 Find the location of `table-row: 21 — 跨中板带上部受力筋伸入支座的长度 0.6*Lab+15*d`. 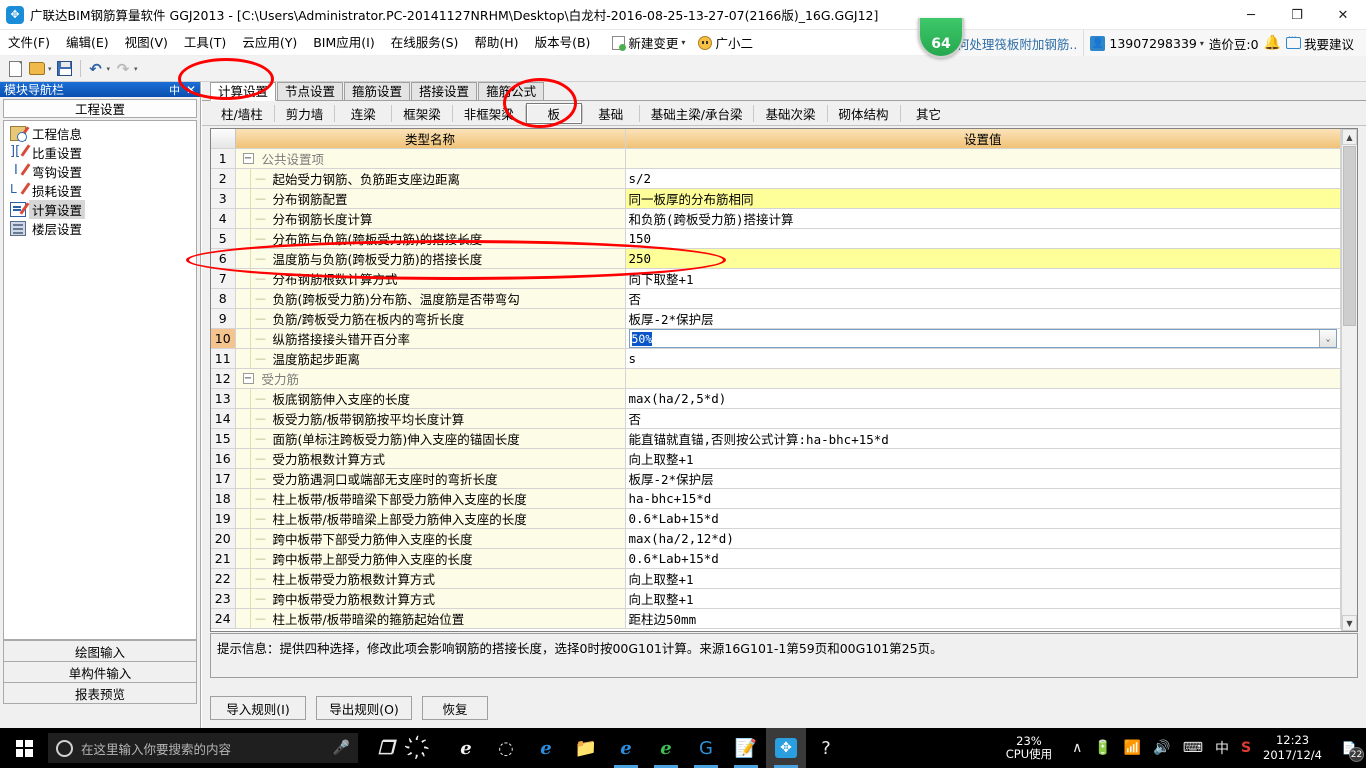

table-row: 21 — 跨中板带上部受力筋伸入支座的长度 0.6*Lab+15*d is located at coordinates (776, 558).